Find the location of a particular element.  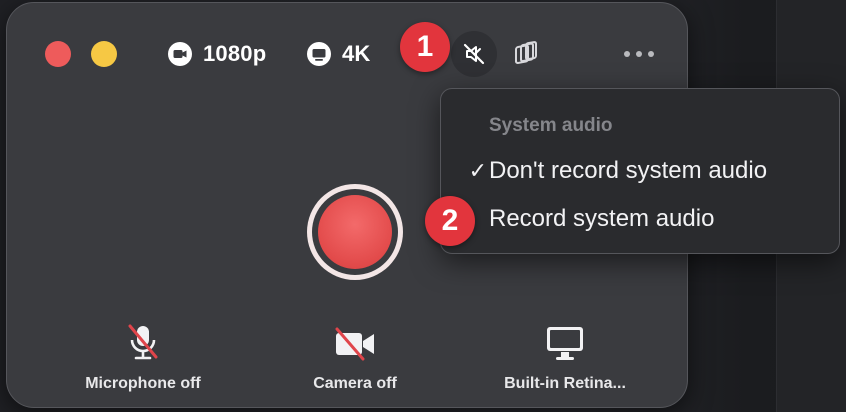

menu-item-record-system-audio: Record system audio is located at coordinates (640, 219).